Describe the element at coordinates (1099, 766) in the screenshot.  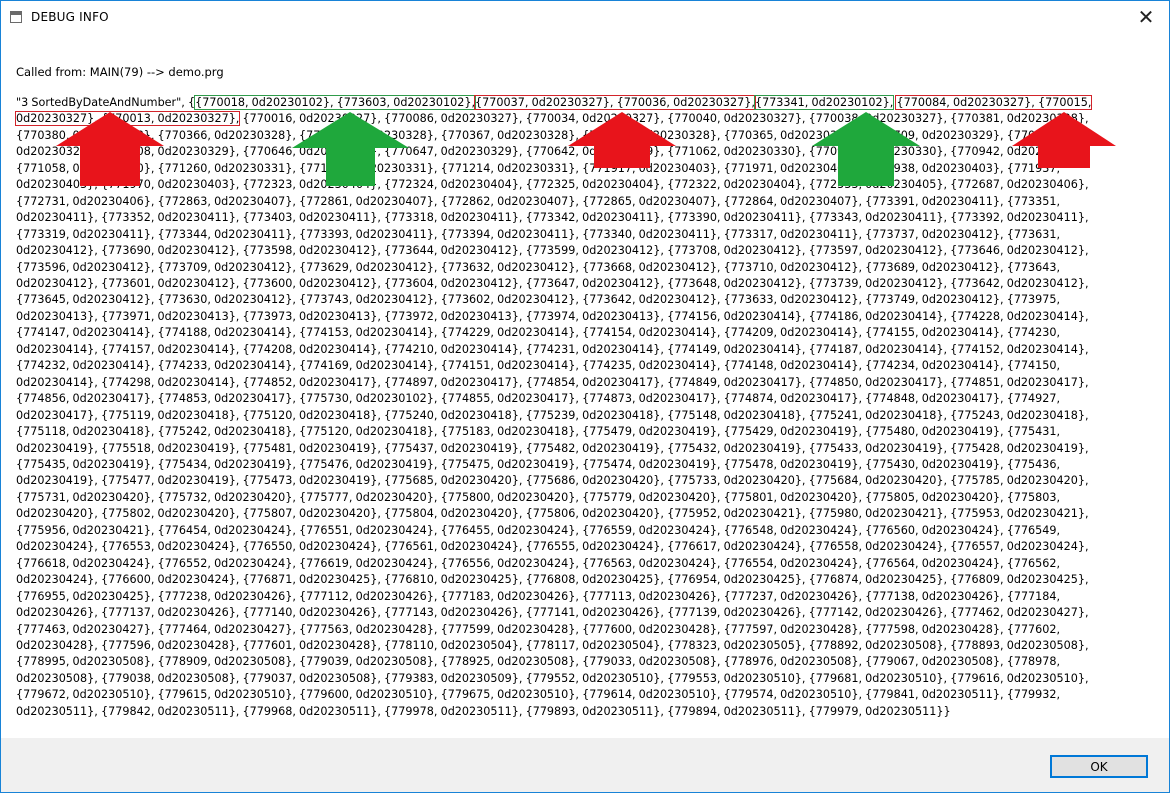
I see `ok-button: OK` at that location.